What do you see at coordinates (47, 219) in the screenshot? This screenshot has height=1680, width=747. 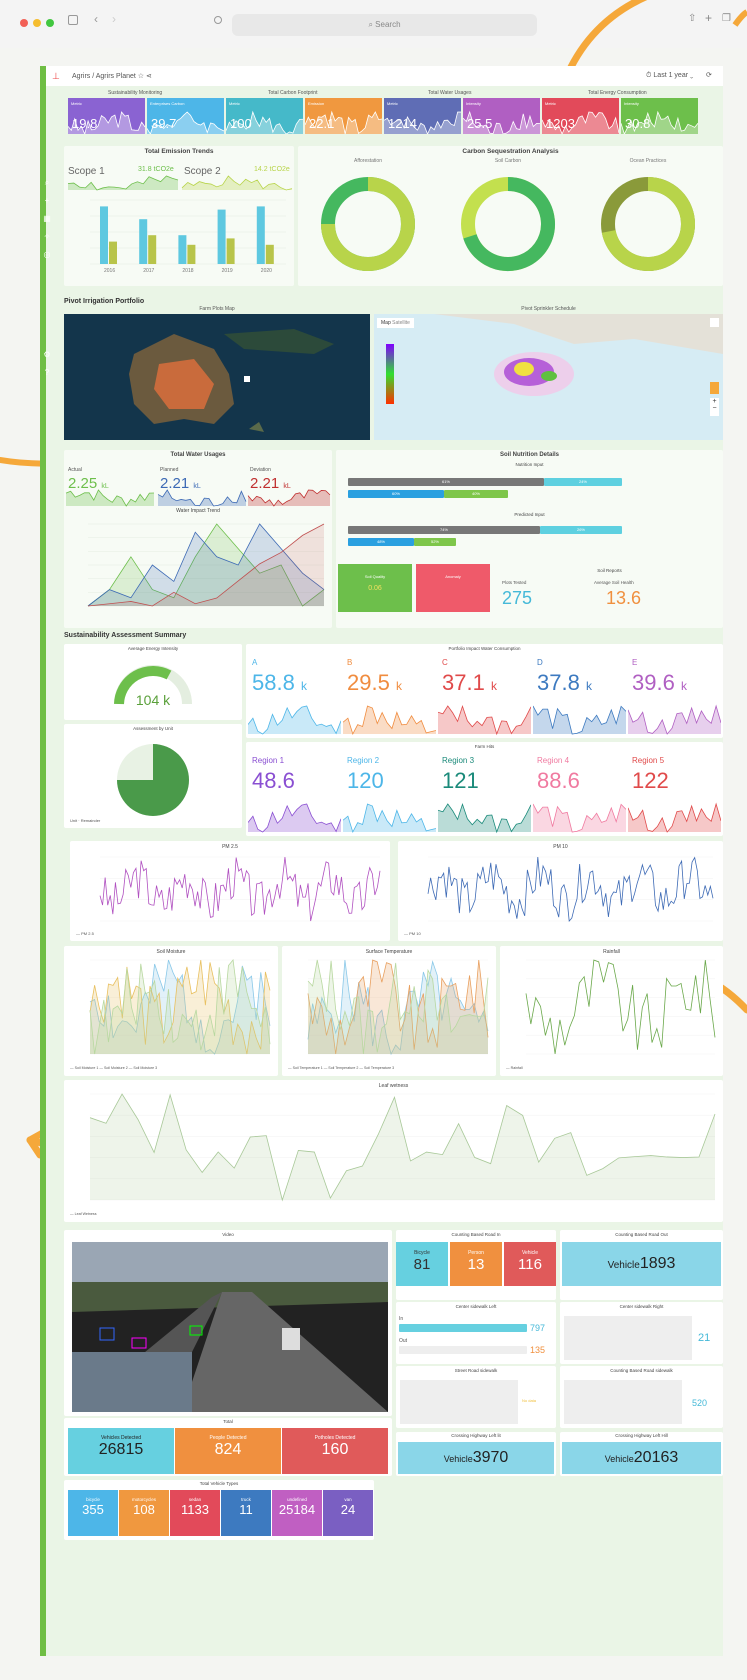 I see `dashboards-icon: ▦` at bounding box center [47, 219].